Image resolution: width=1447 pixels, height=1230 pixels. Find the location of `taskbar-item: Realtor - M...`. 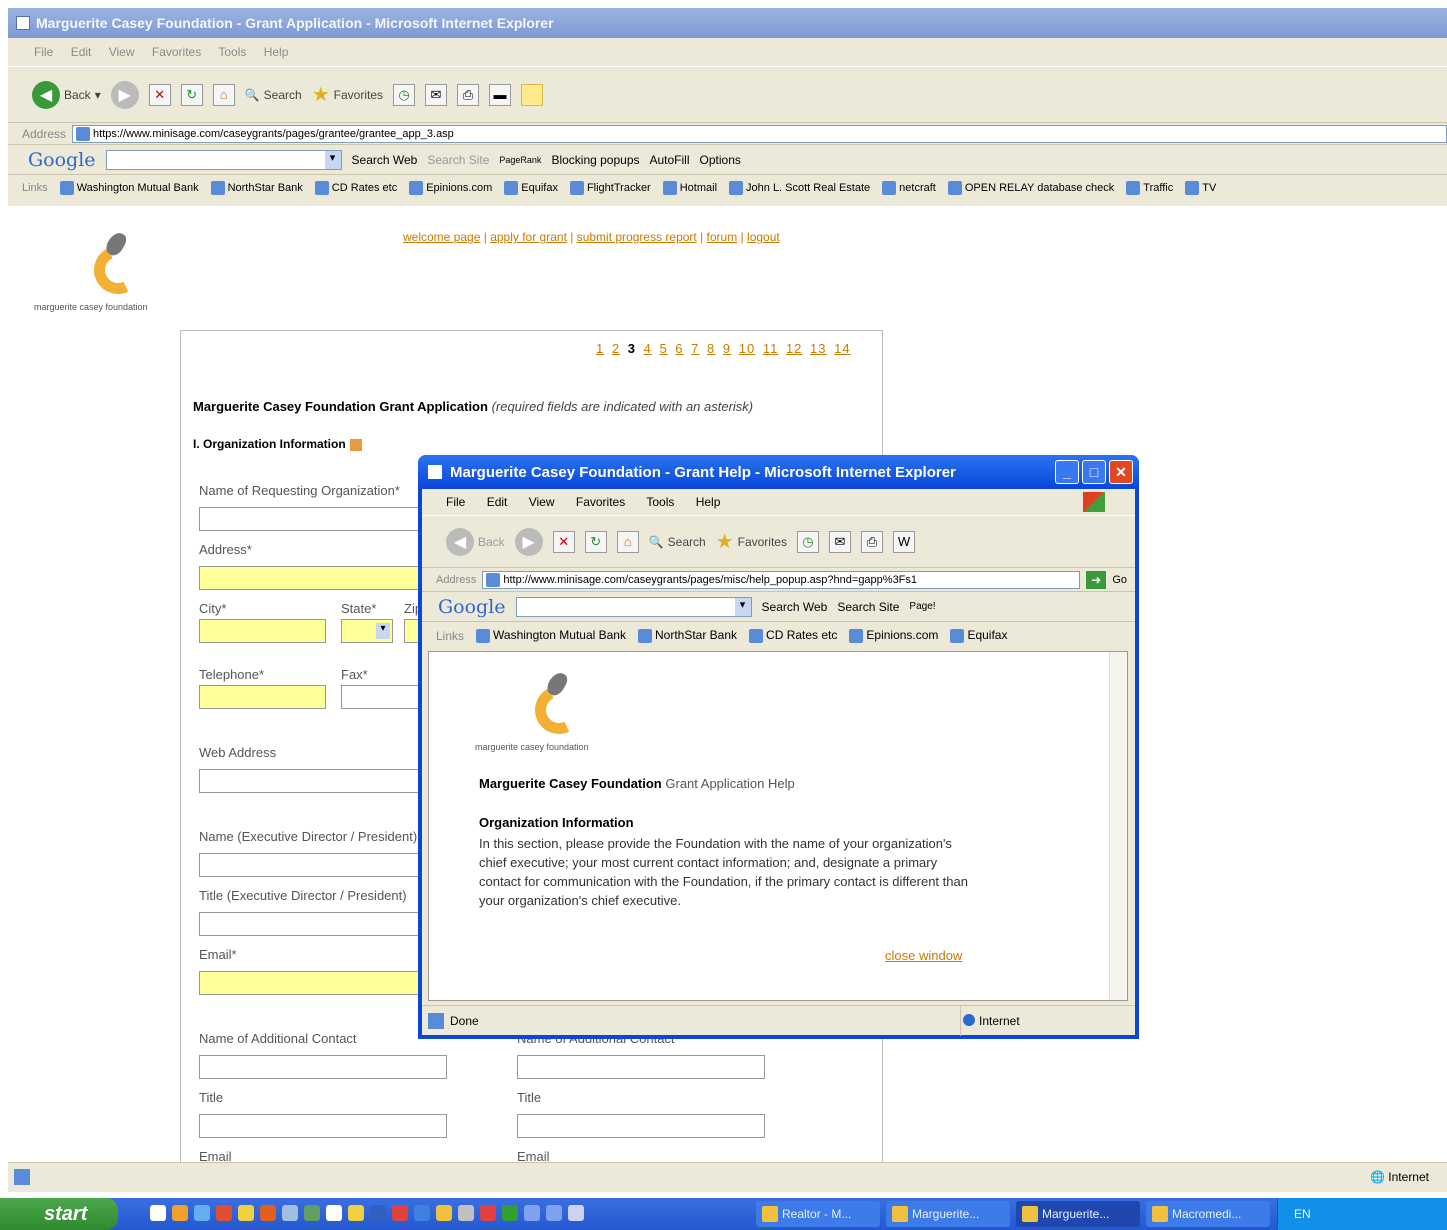

taskbar-item: Realtor - M... is located at coordinates (818, 1214).